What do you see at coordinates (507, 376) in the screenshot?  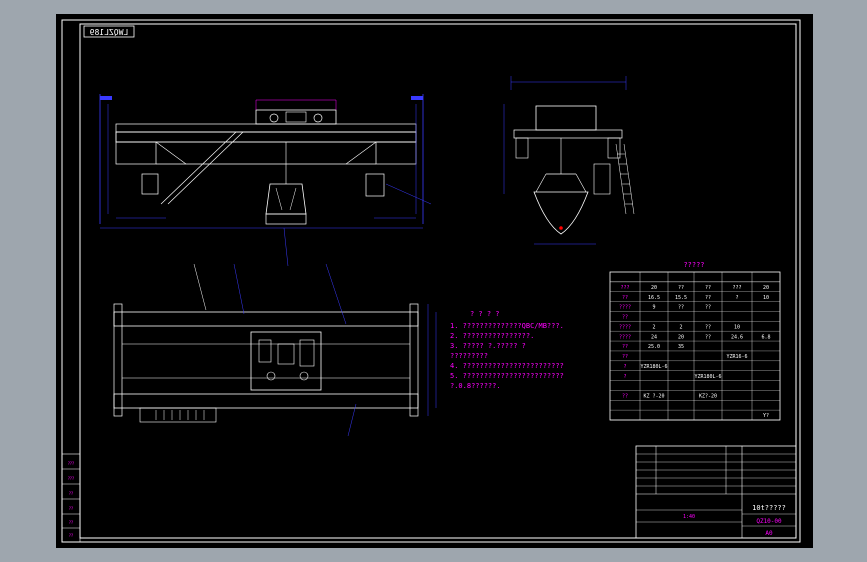 I see `note-line: 5. ????????????????????????` at bounding box center [507, 376].